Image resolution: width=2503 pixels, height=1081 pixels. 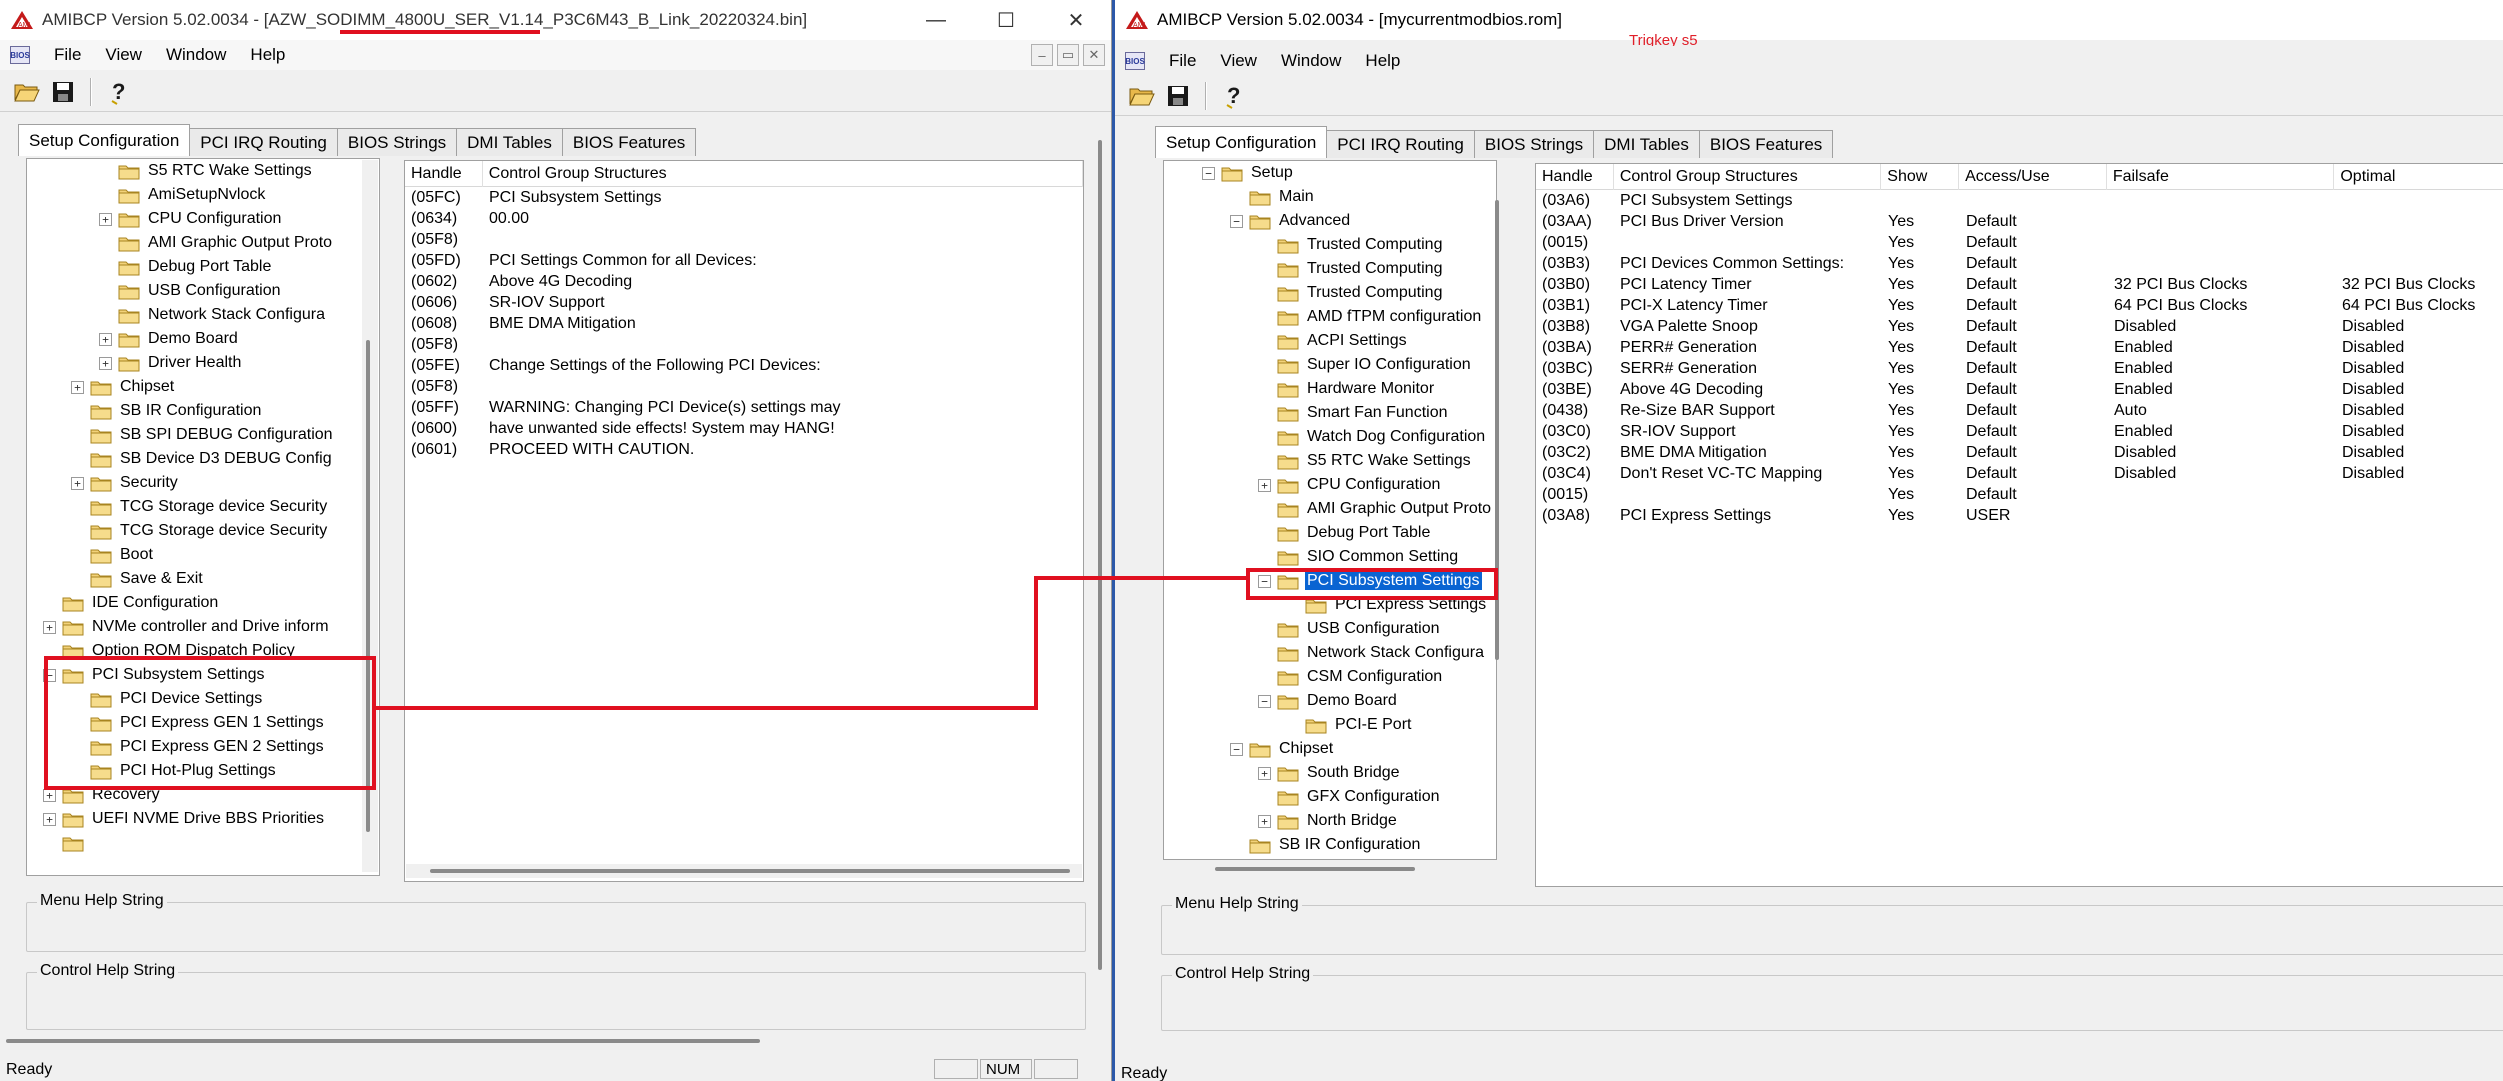 What do you see at coordinates (174, 771) in the screenshot?
I see `tree-item: PCI Hot-Plug Settings` at bounding box center [174, 771].